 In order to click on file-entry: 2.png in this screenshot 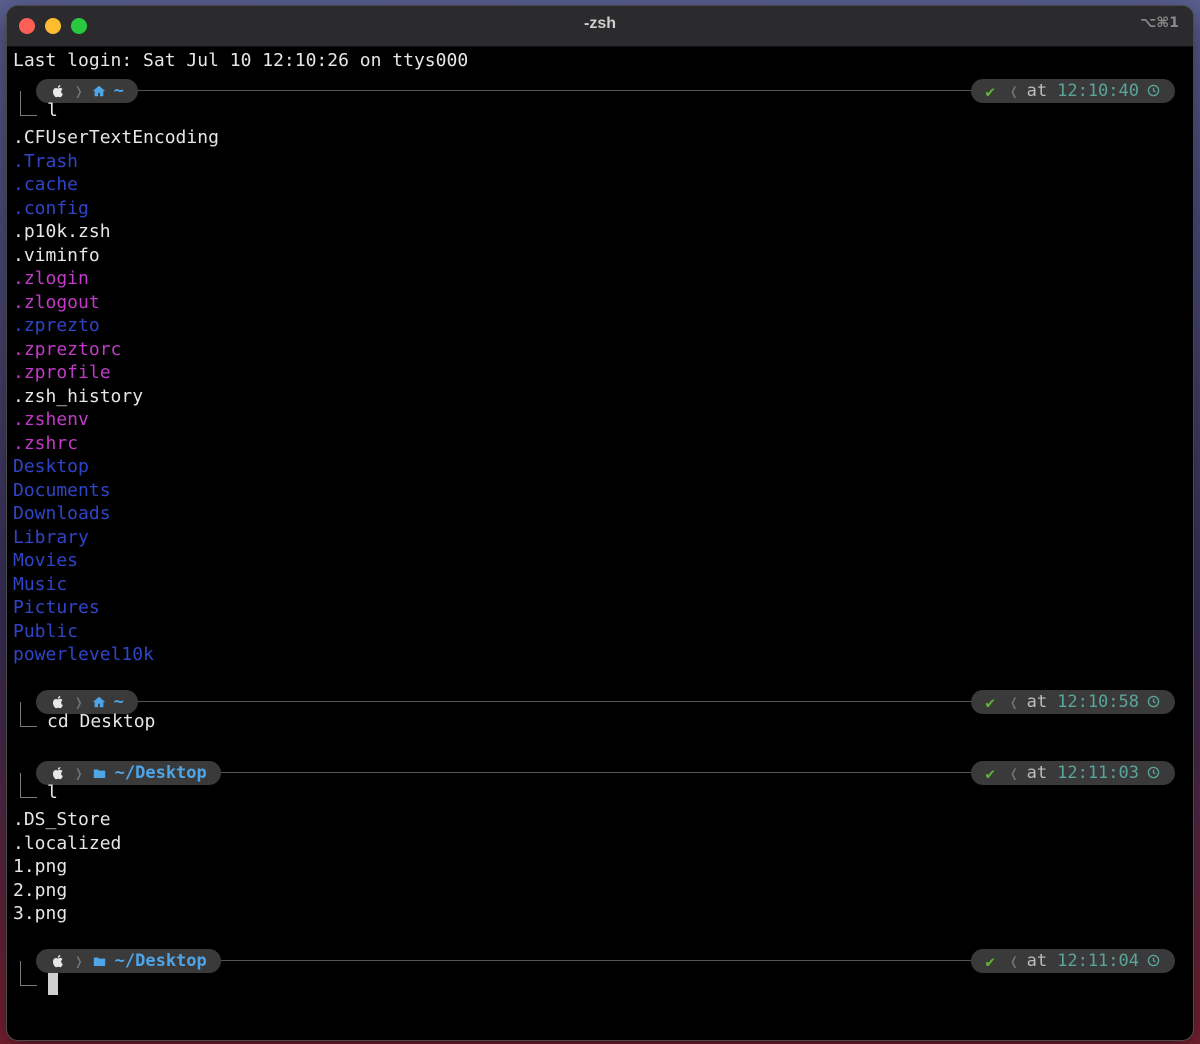, I will do `click(40, 890)`.